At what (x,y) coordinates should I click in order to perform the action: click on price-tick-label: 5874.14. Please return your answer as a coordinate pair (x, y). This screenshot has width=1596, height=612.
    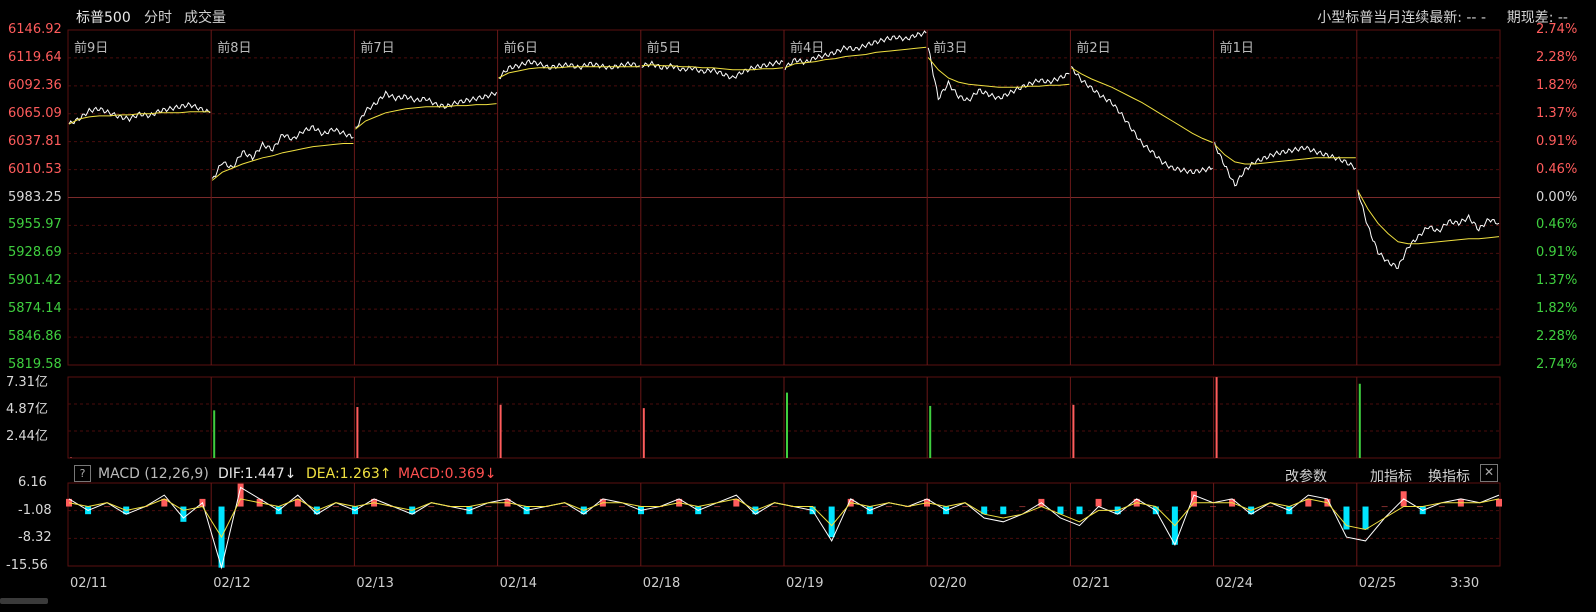
    Looking at the image, I should click on (35, 309).